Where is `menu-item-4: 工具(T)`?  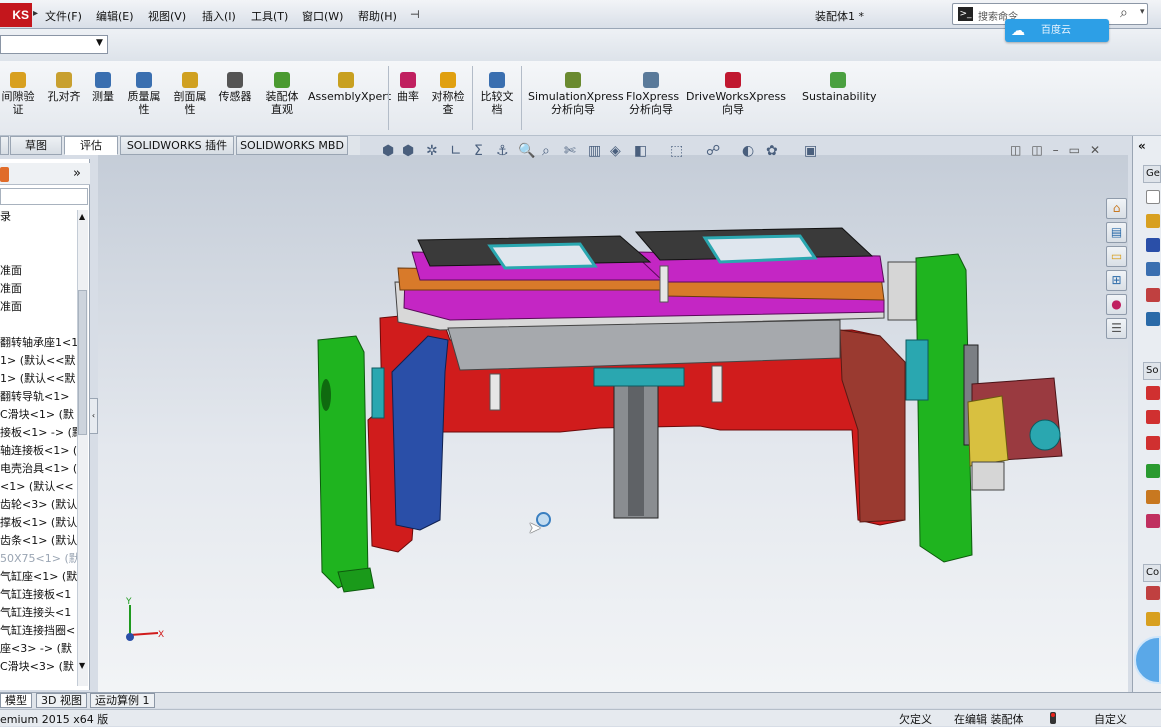 menu-item-4: 工具(T) is located at coordinates (269, 16).